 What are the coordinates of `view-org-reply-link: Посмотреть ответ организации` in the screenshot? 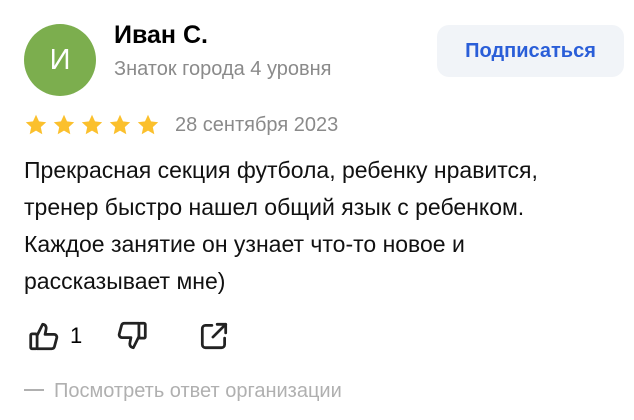 It's located at (183, 391).